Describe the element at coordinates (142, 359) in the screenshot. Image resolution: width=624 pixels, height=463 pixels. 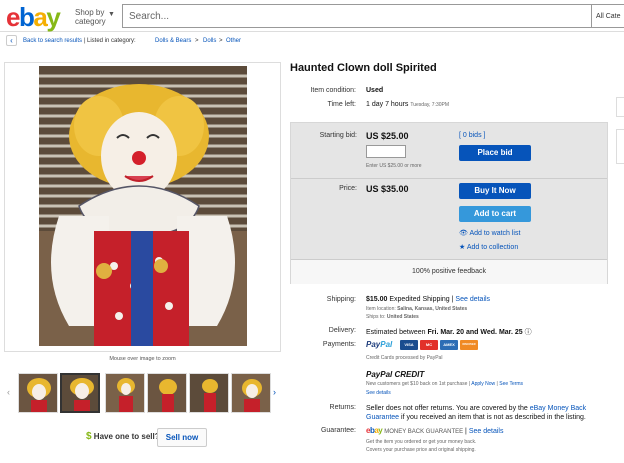
I see `zoom-hint: Mouse over image to zoom` at that location.